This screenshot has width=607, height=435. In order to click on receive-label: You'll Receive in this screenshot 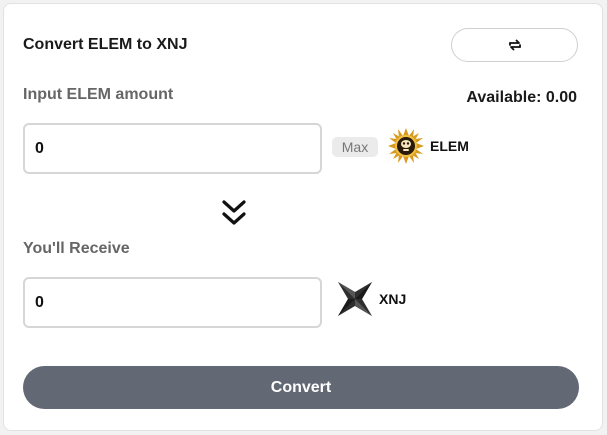, I will do `click(76, 248)`.